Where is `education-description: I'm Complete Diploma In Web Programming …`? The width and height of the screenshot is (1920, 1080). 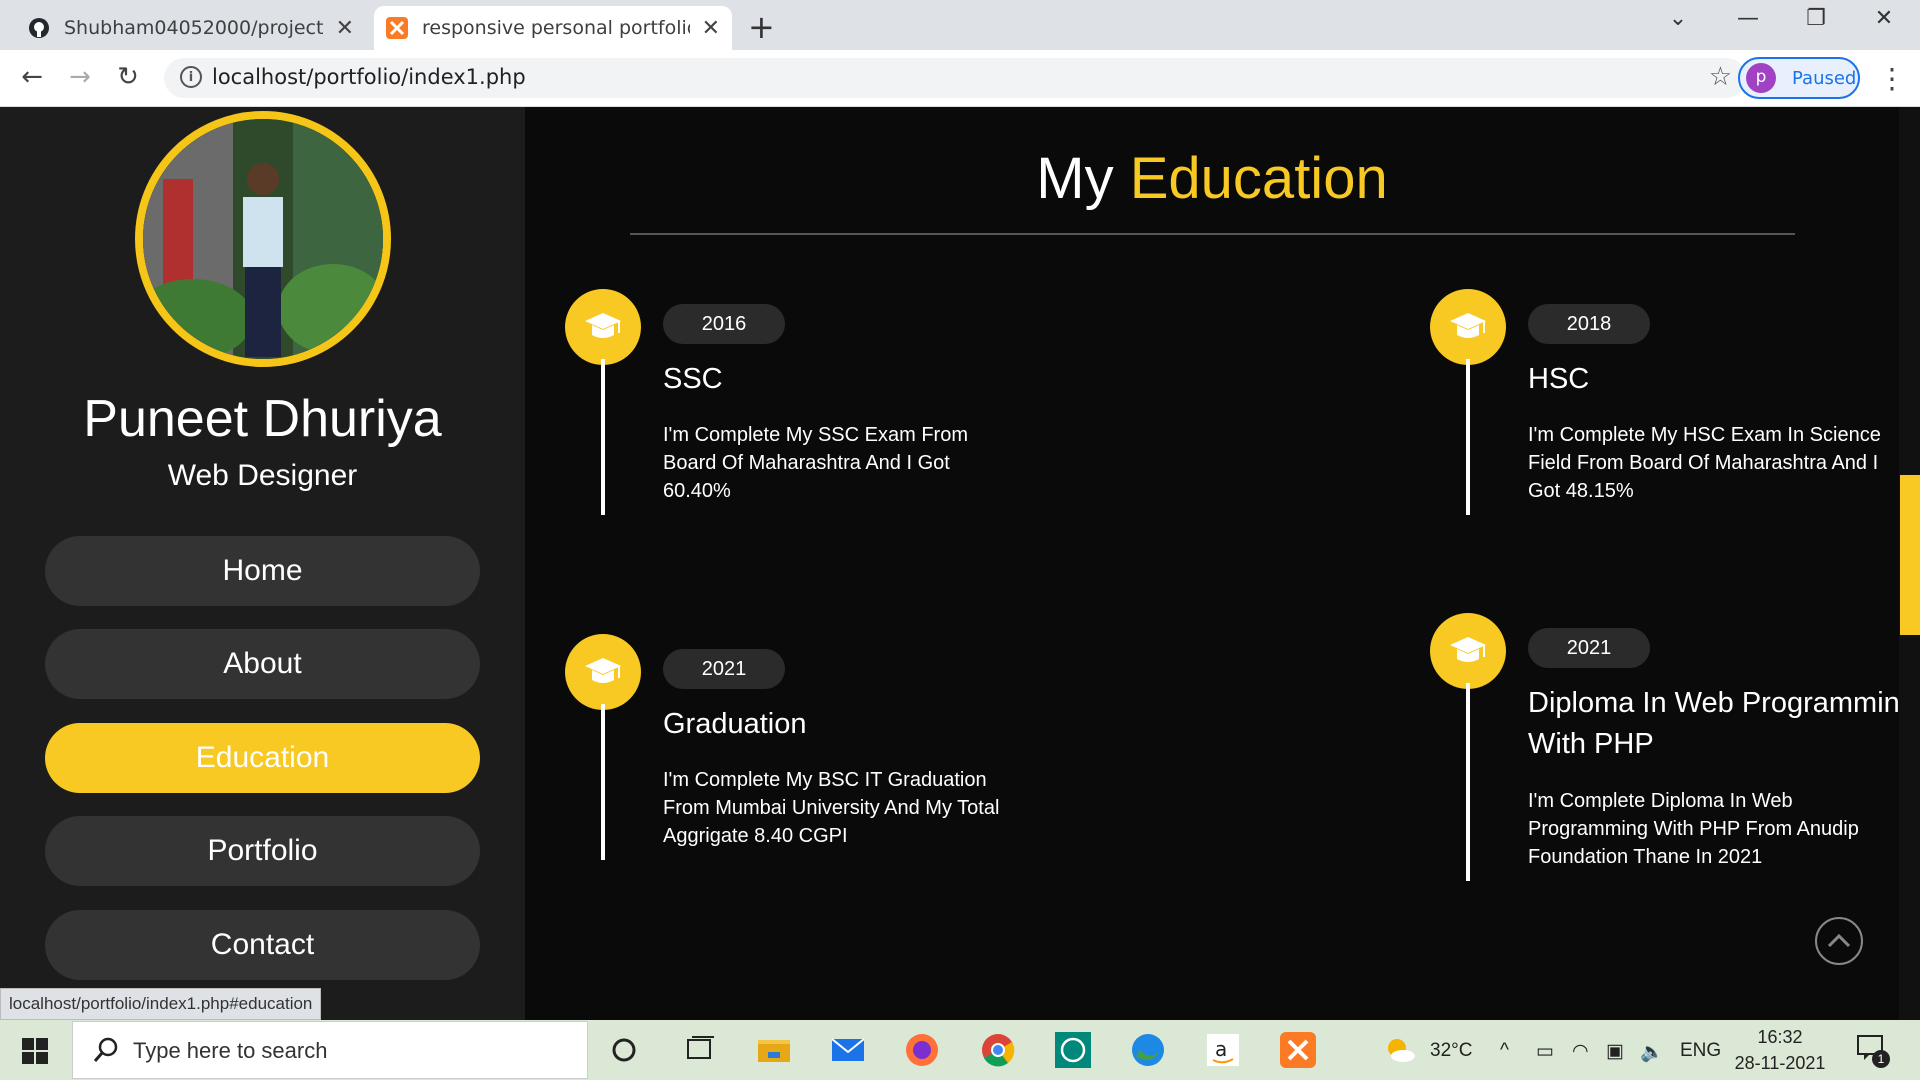
education-description: I'm Complete Diploma In Web Programming … is located at coordinates (1693, 829).